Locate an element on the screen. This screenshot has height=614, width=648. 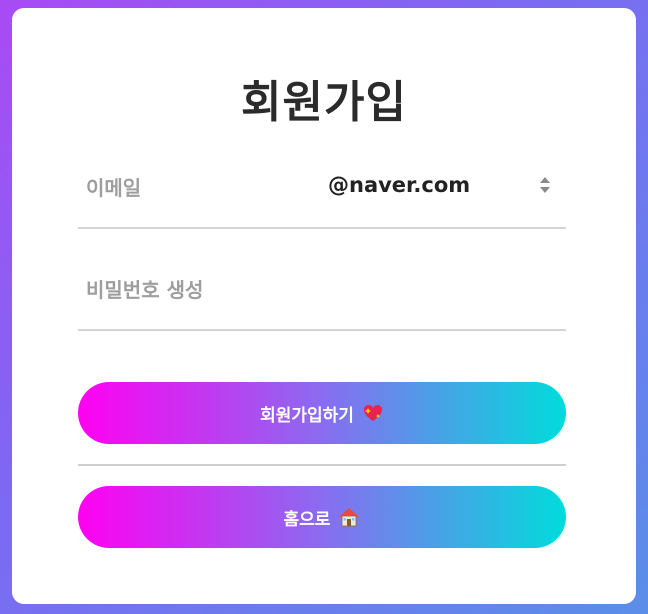
home-button: 홈으로 is located at coordinates (322, 517).